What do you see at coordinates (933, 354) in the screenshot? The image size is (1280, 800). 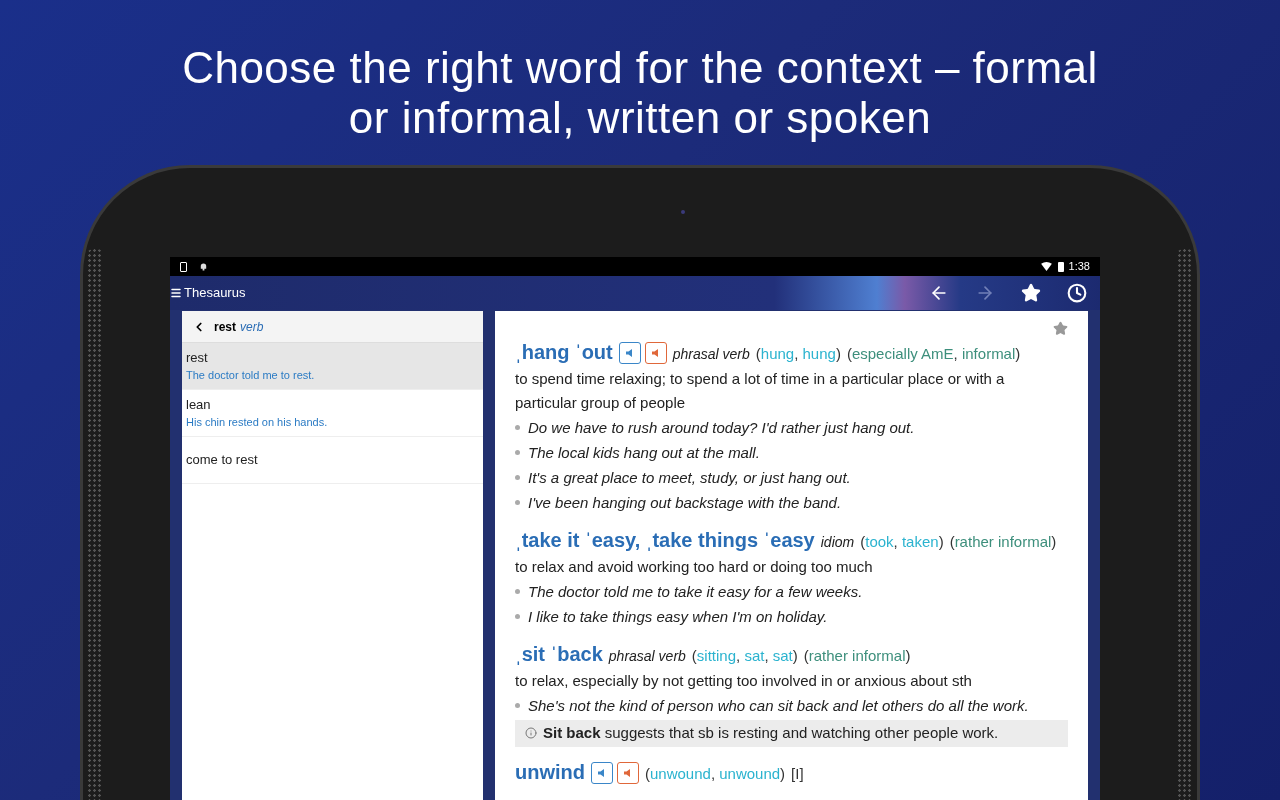 I see `register-label: (especially AmE, informal)` at bounding box center [933, 354].